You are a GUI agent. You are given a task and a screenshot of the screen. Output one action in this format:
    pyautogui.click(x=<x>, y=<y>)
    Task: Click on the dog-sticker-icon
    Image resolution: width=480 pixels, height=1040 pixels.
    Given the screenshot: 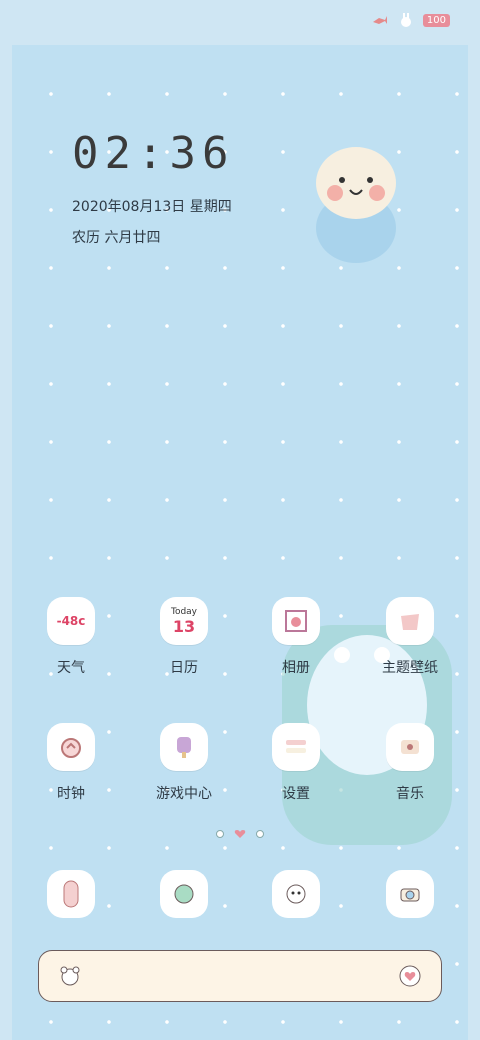 What is the action you would take?
    pyautogui.click(x=356, y=205)
    